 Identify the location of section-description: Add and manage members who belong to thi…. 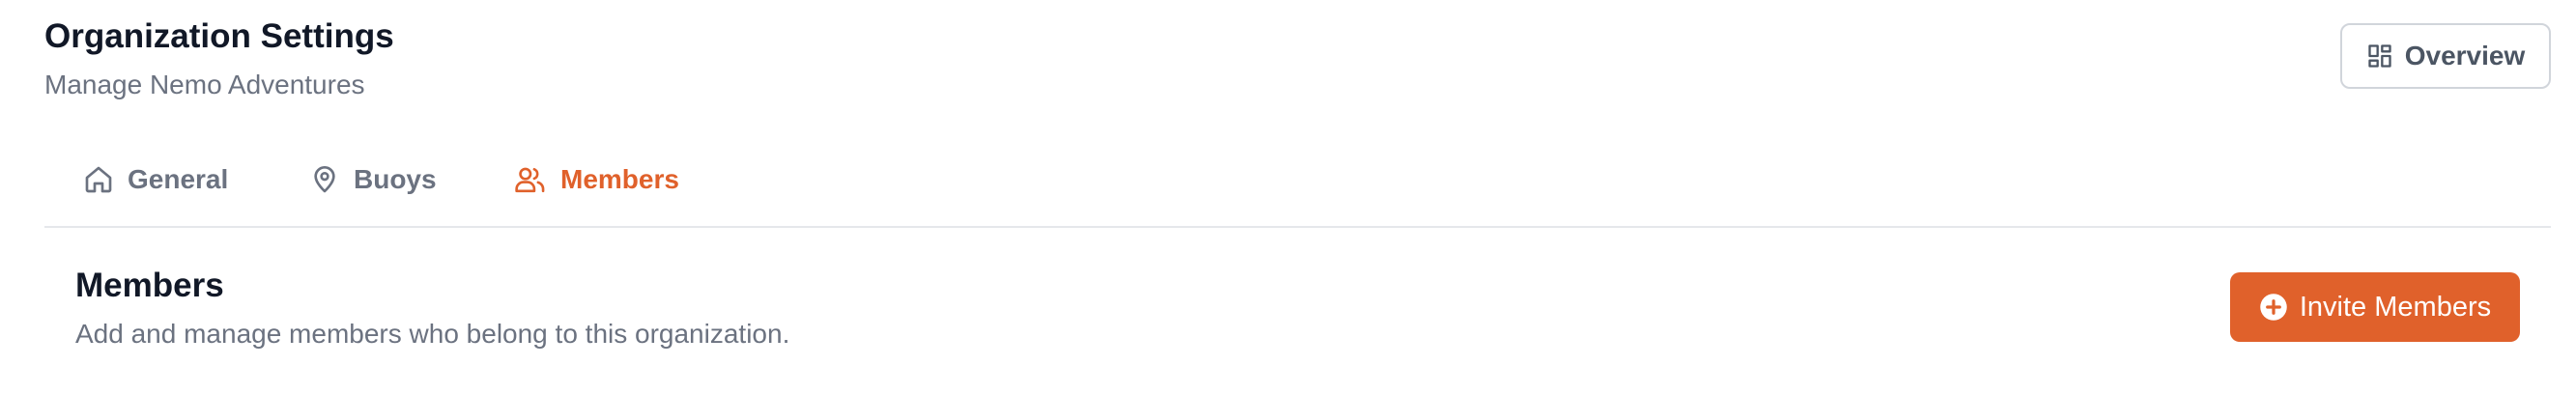
(433, 334).